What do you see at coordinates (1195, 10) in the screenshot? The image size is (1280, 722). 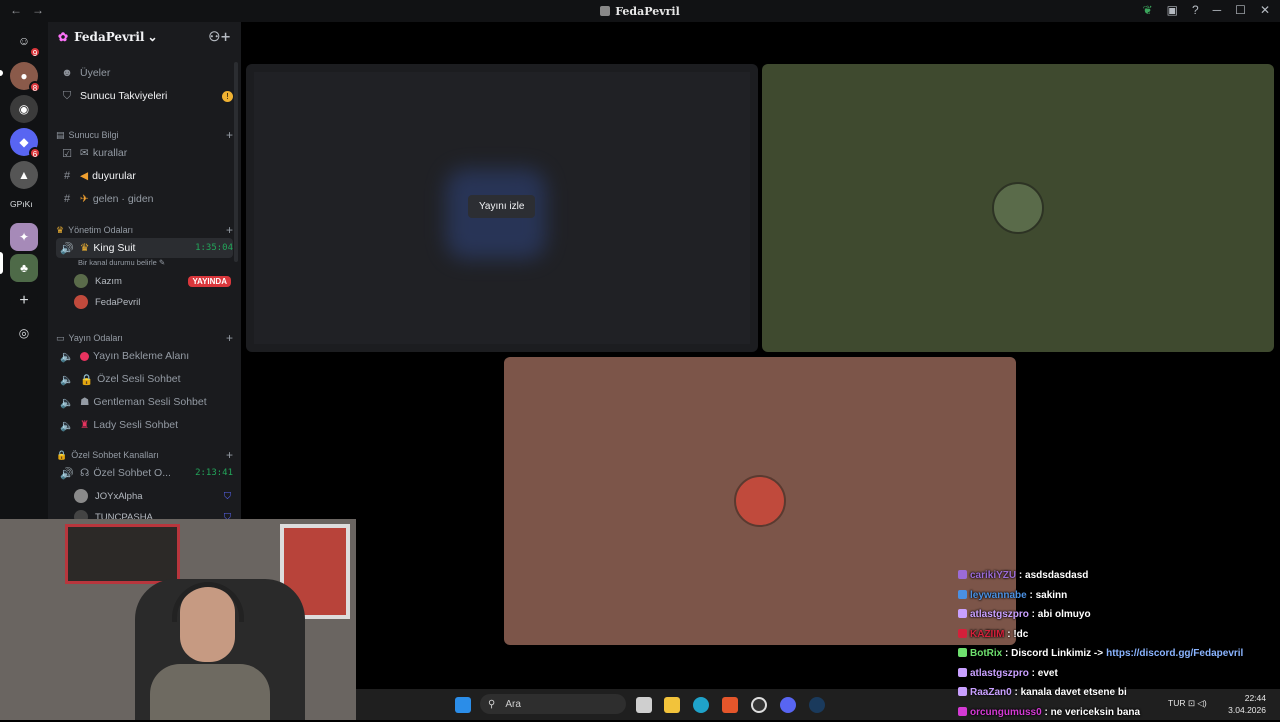 I see `help-icon: ?` at bounding box center [1195, 10].